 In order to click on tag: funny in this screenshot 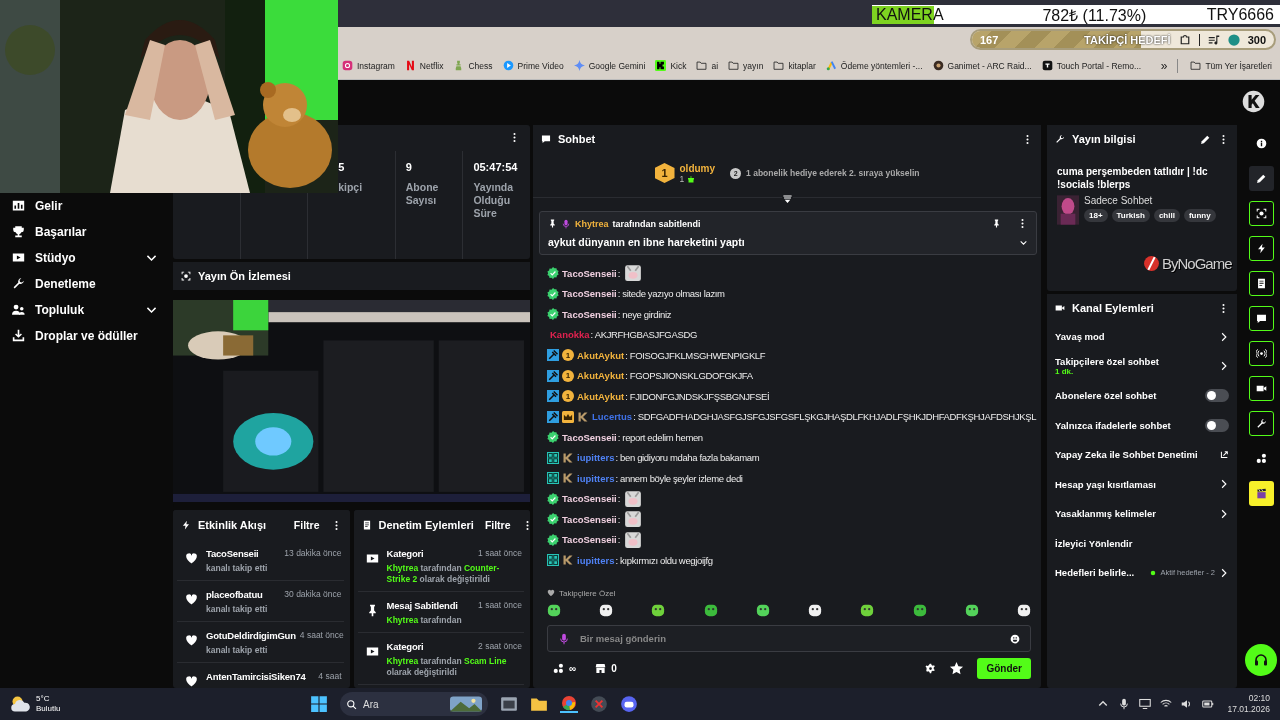, I will do `click(1199, 215)`.